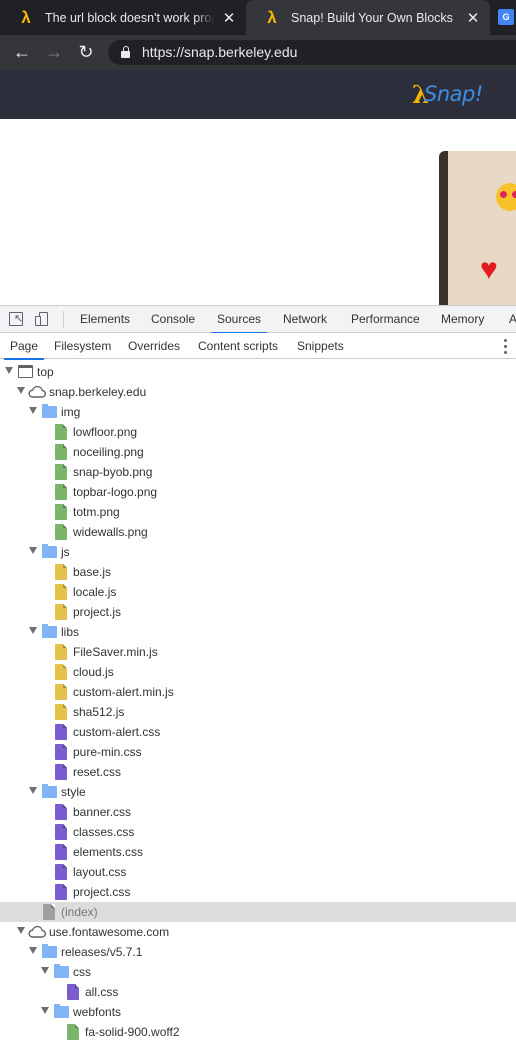  I want to click on tree-item-label: use.fontawesome.com, so click(109, 932).